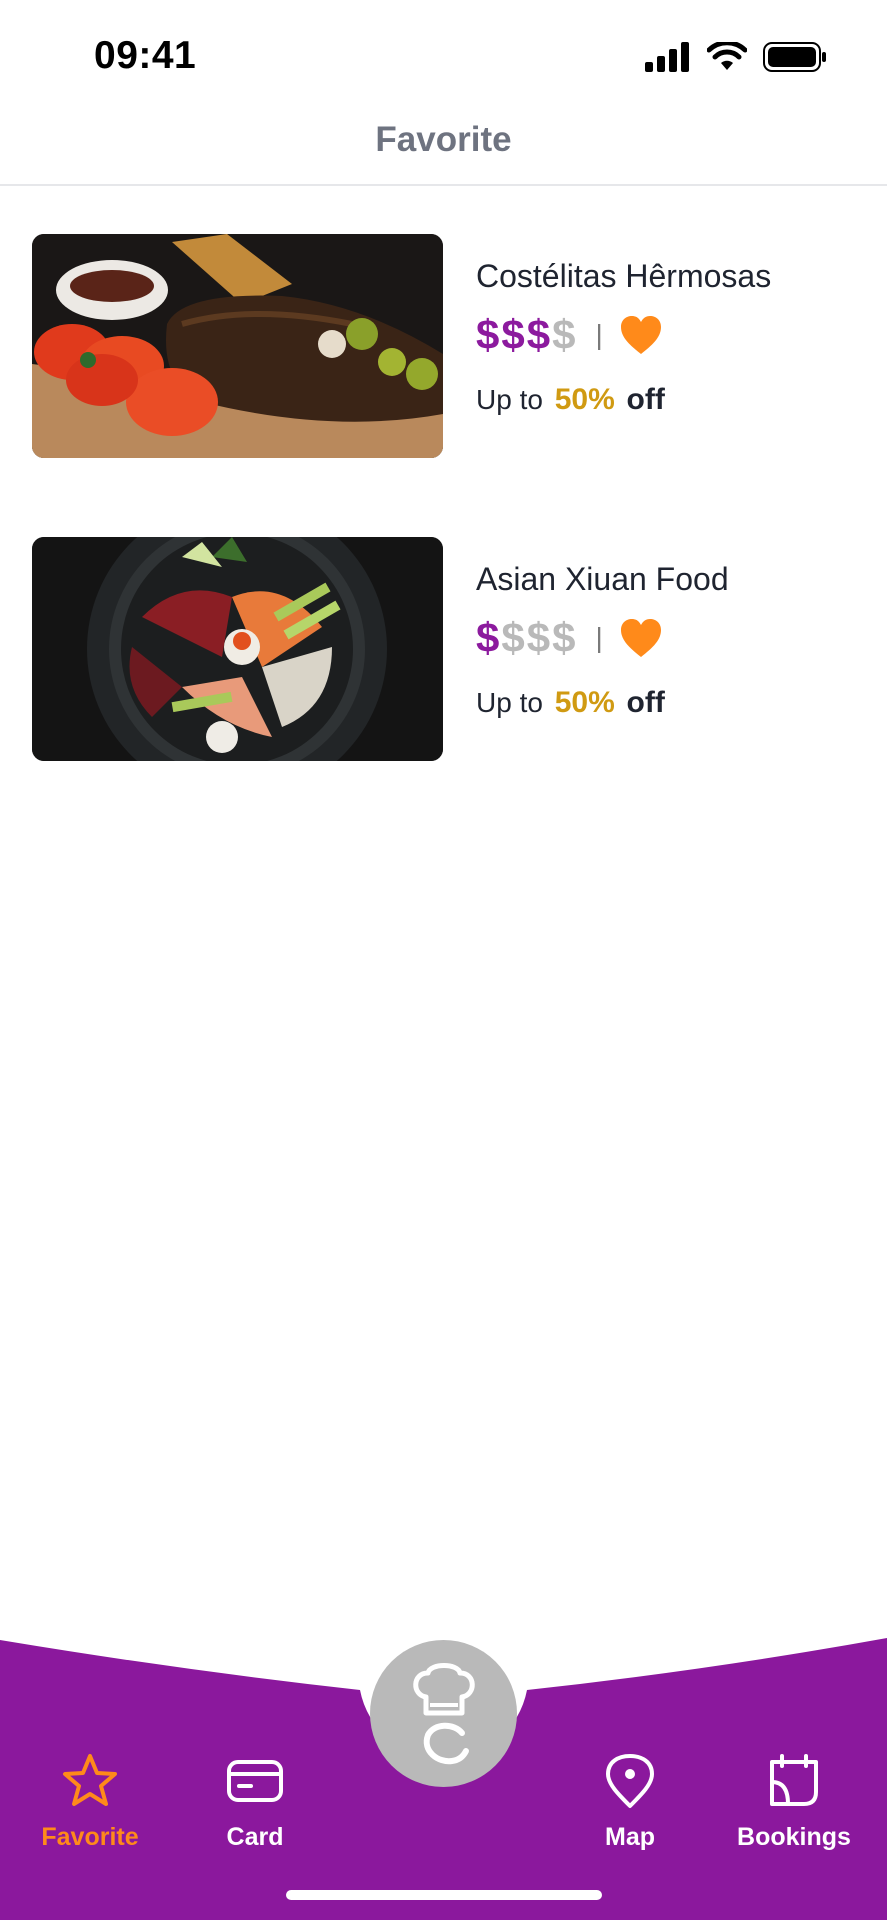 This screenshot has width=887, height=1920. I want to click on home-indicator, so click(444, 1895).